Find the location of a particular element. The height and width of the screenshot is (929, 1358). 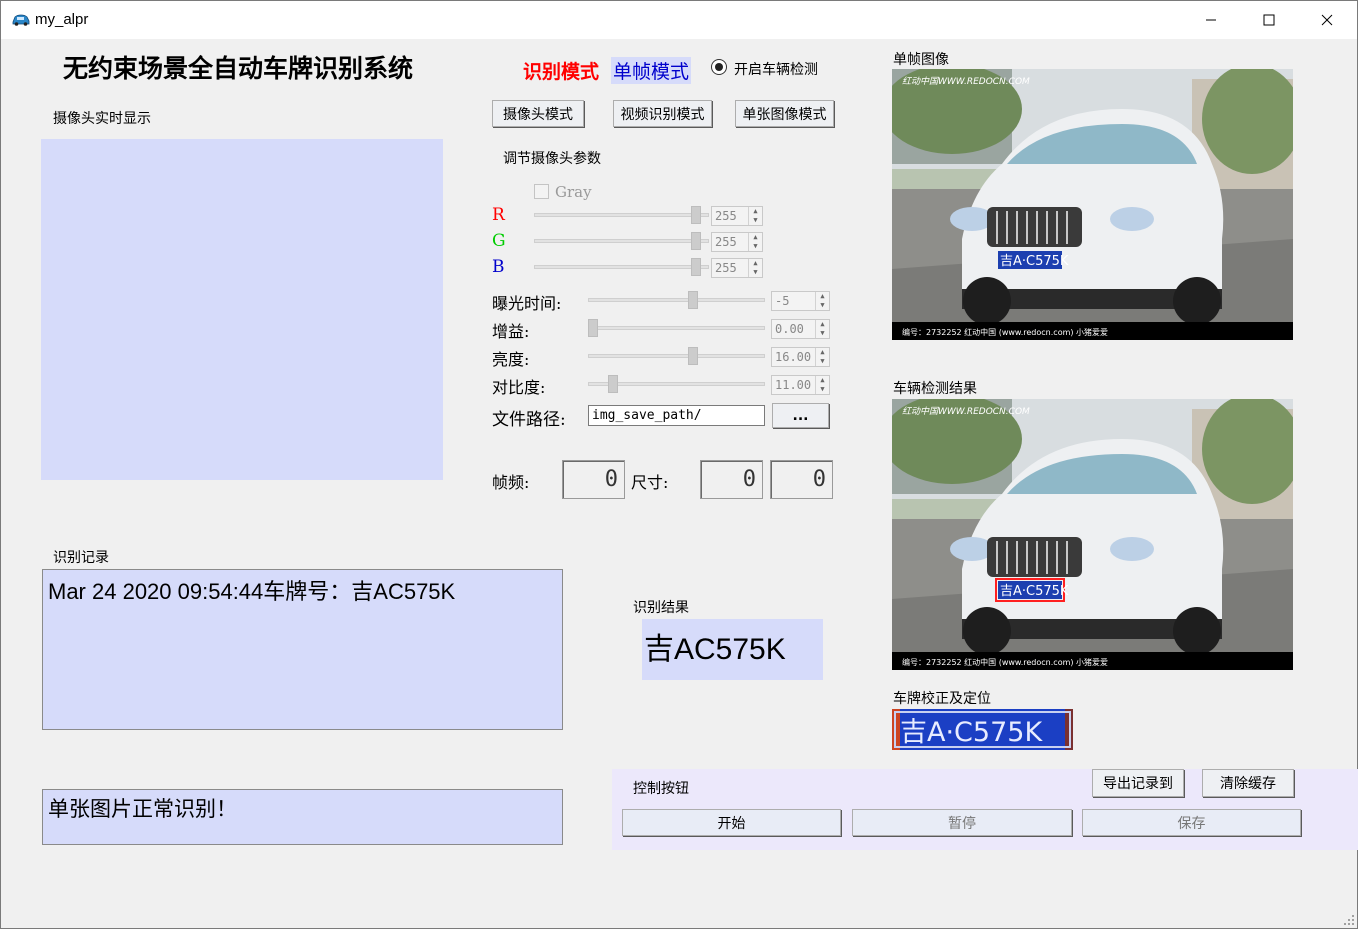

r-slider is located at coordinates (621, 215).